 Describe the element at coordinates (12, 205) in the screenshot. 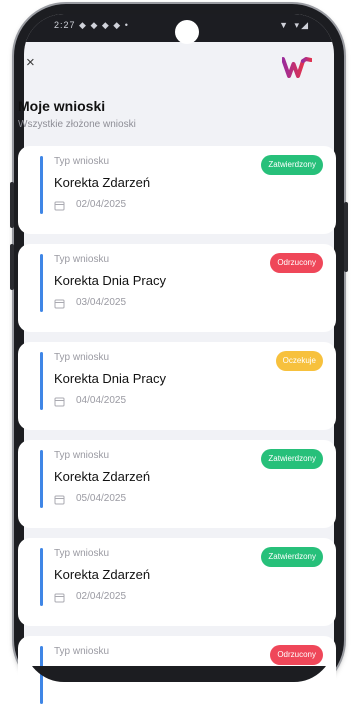

I see `volume-up-button` at that location.